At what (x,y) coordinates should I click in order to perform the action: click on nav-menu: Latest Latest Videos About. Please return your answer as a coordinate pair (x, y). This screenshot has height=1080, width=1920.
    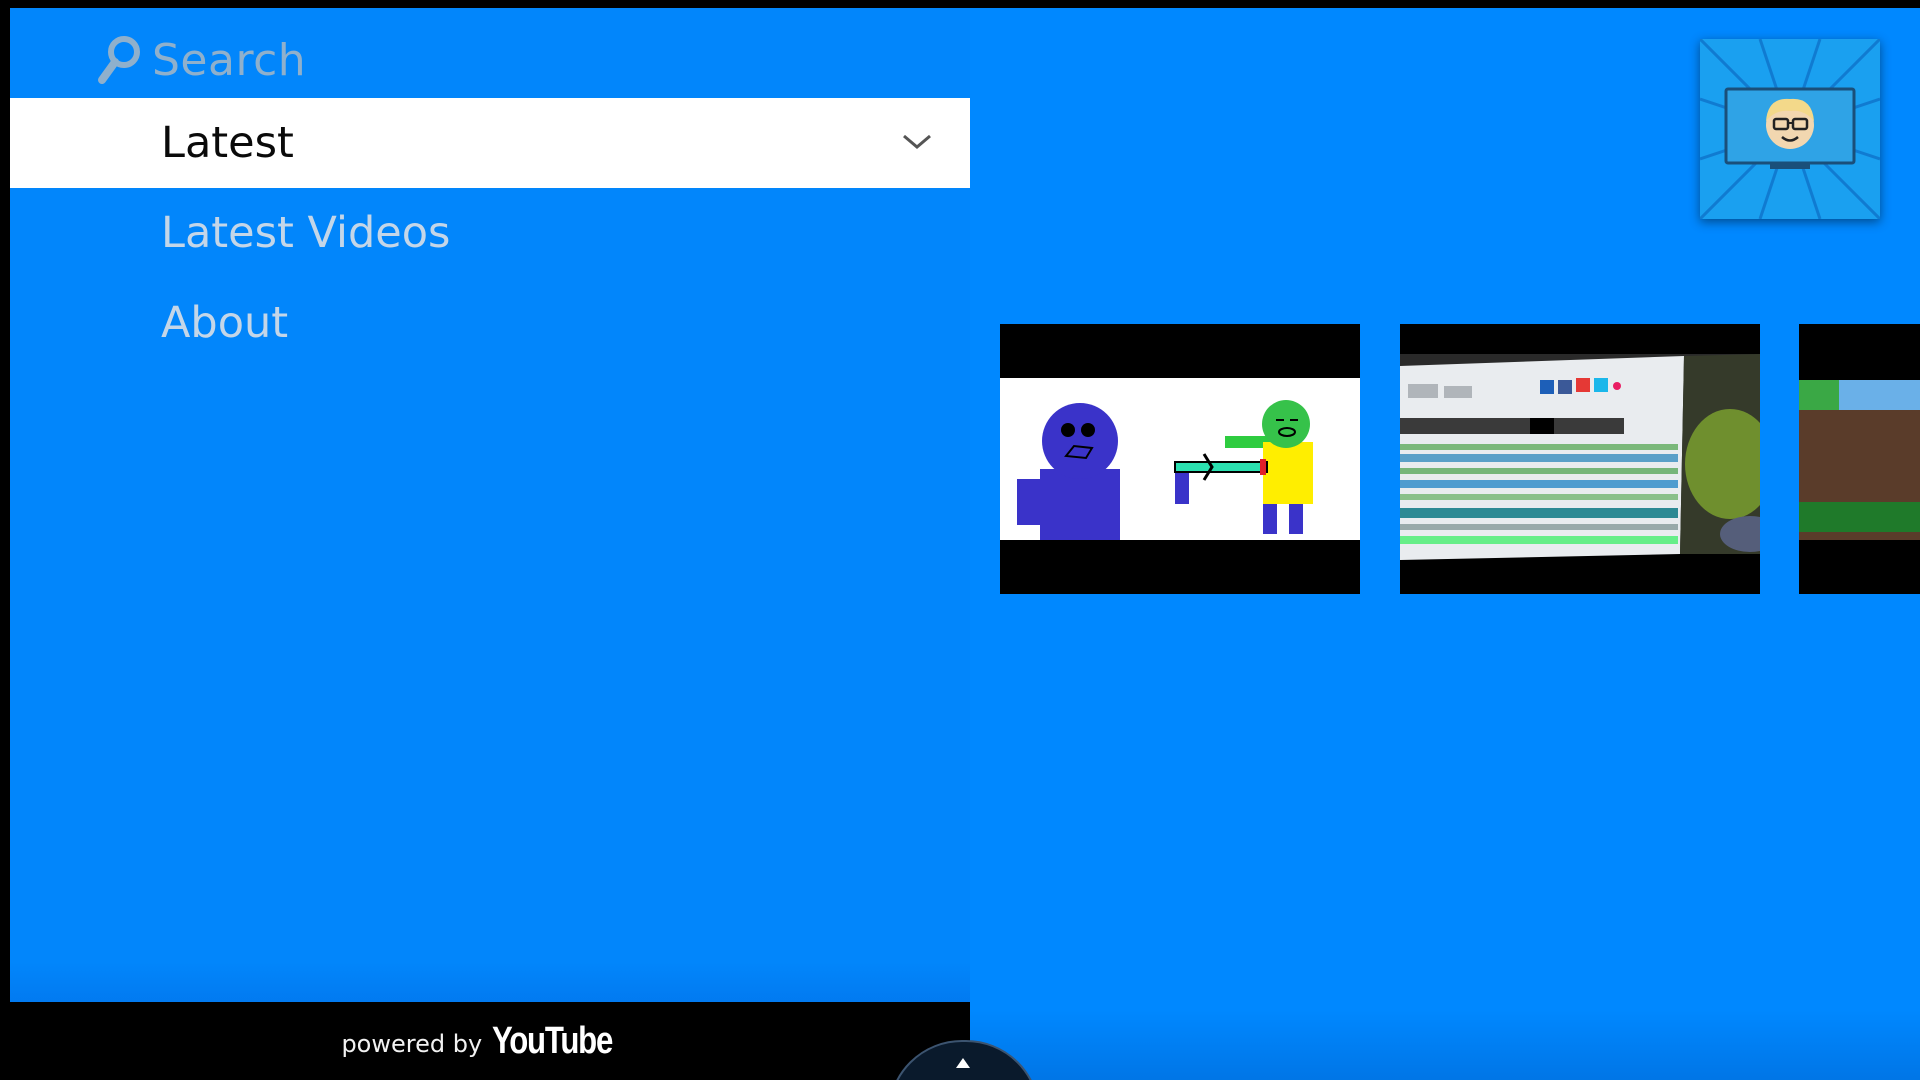
    Looking at the image, I should click on (490, 233).